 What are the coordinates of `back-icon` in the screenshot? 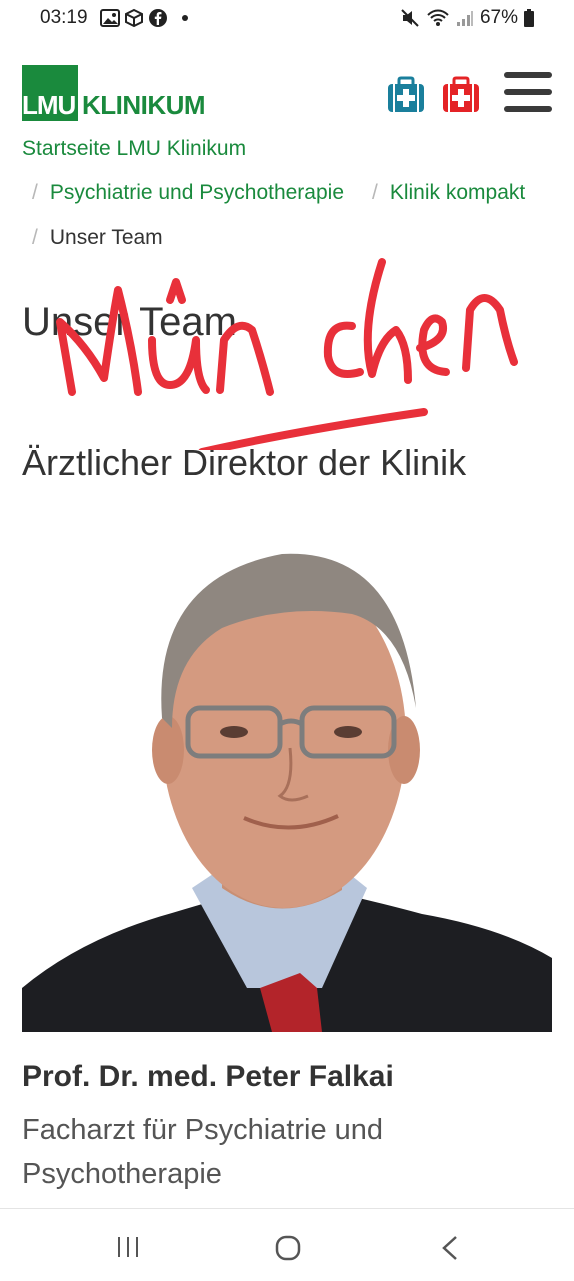 It's located at (450, 1248).